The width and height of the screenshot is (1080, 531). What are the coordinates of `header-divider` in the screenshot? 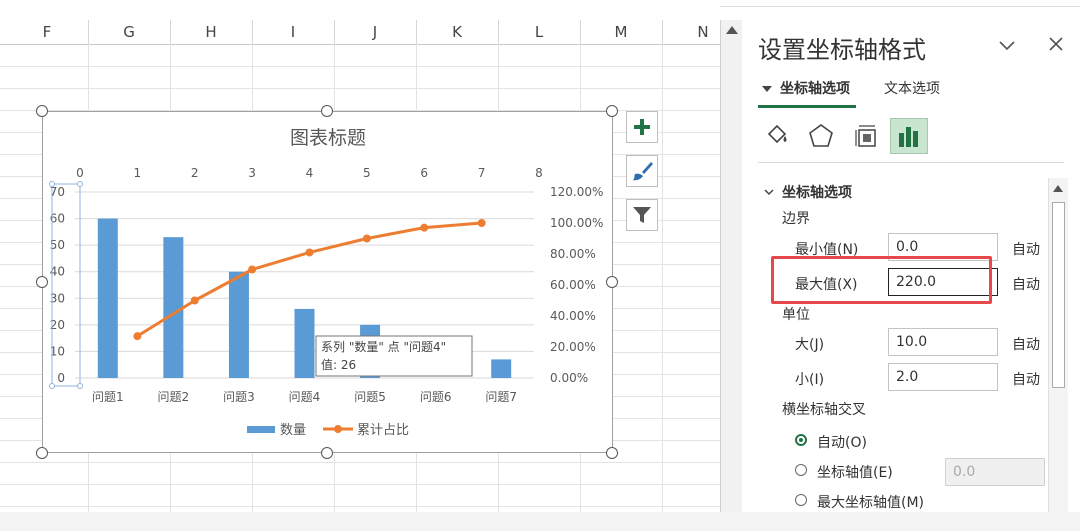 It's located at (360, 44).